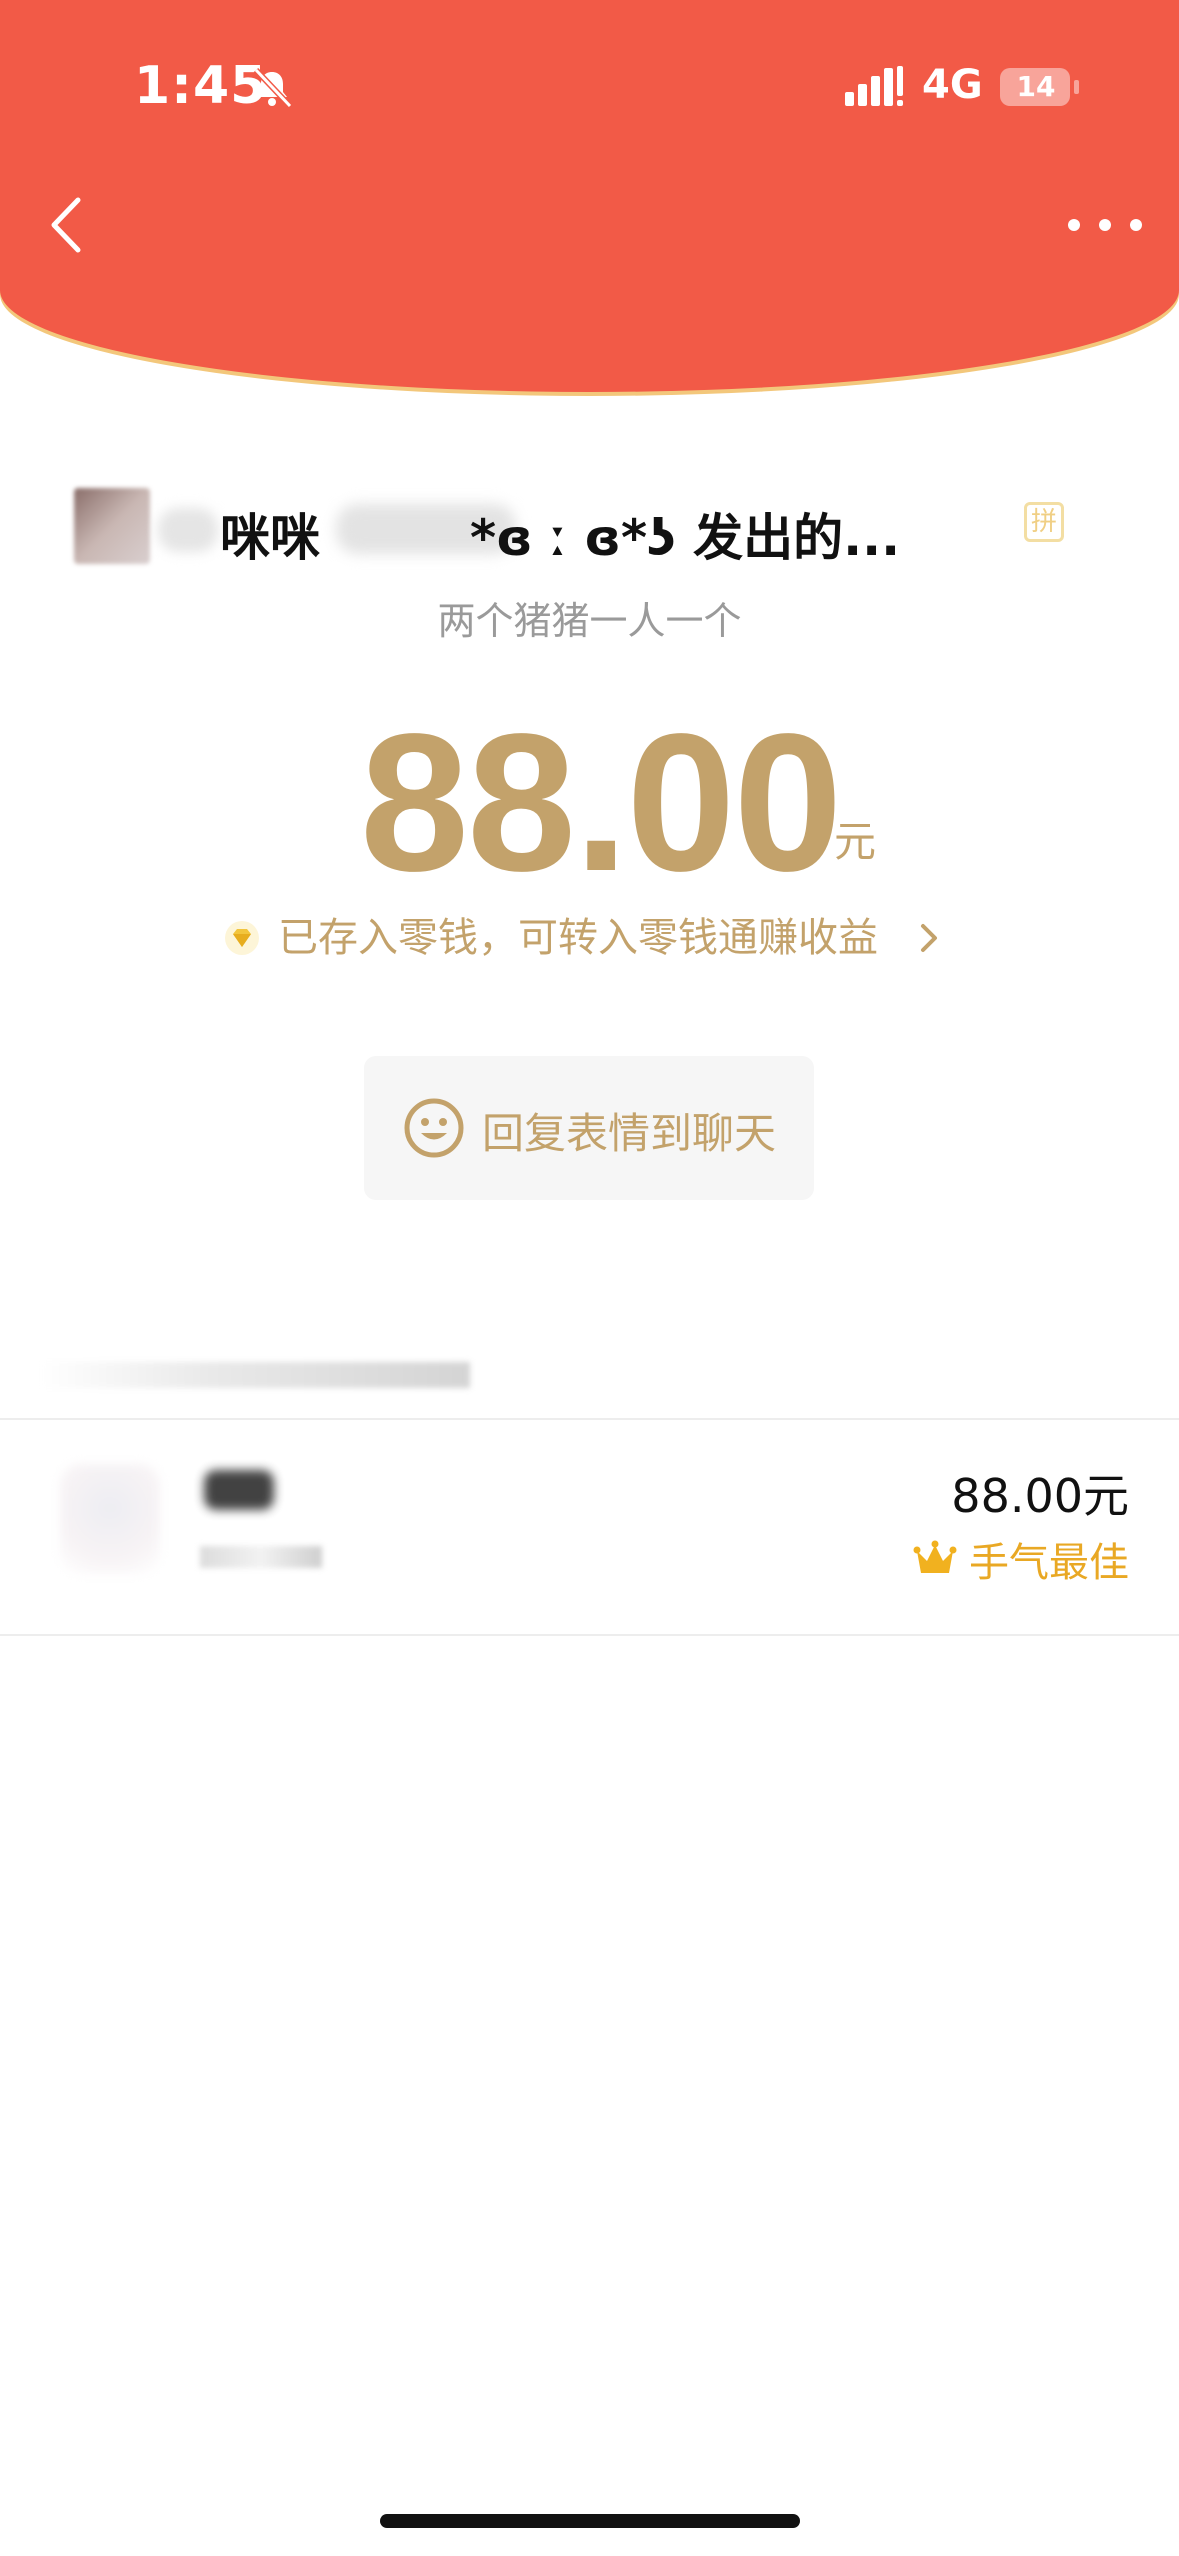 The width and height of the screenshot is (1179, 2556). Describe the element at coordinates (629, 1133) in the screenshot. I see `reply-button-label: 回复表情到聊天` at that location.